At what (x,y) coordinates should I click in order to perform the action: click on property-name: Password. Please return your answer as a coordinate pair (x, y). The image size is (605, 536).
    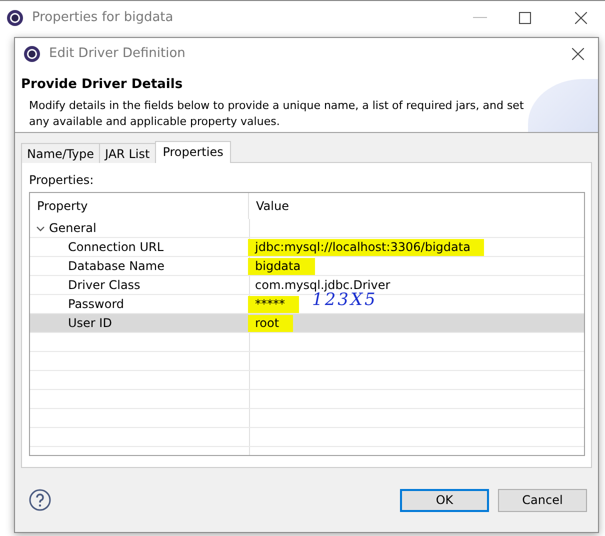
    Looking at the image, I should click on (96, 304).